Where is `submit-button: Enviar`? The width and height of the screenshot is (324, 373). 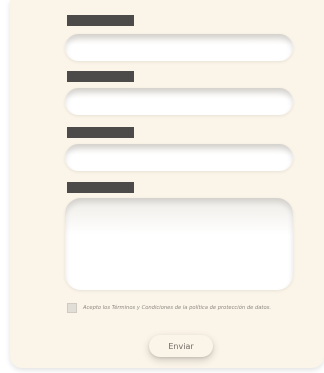 submit-button: Enviar is located at coordinates (181, 346).